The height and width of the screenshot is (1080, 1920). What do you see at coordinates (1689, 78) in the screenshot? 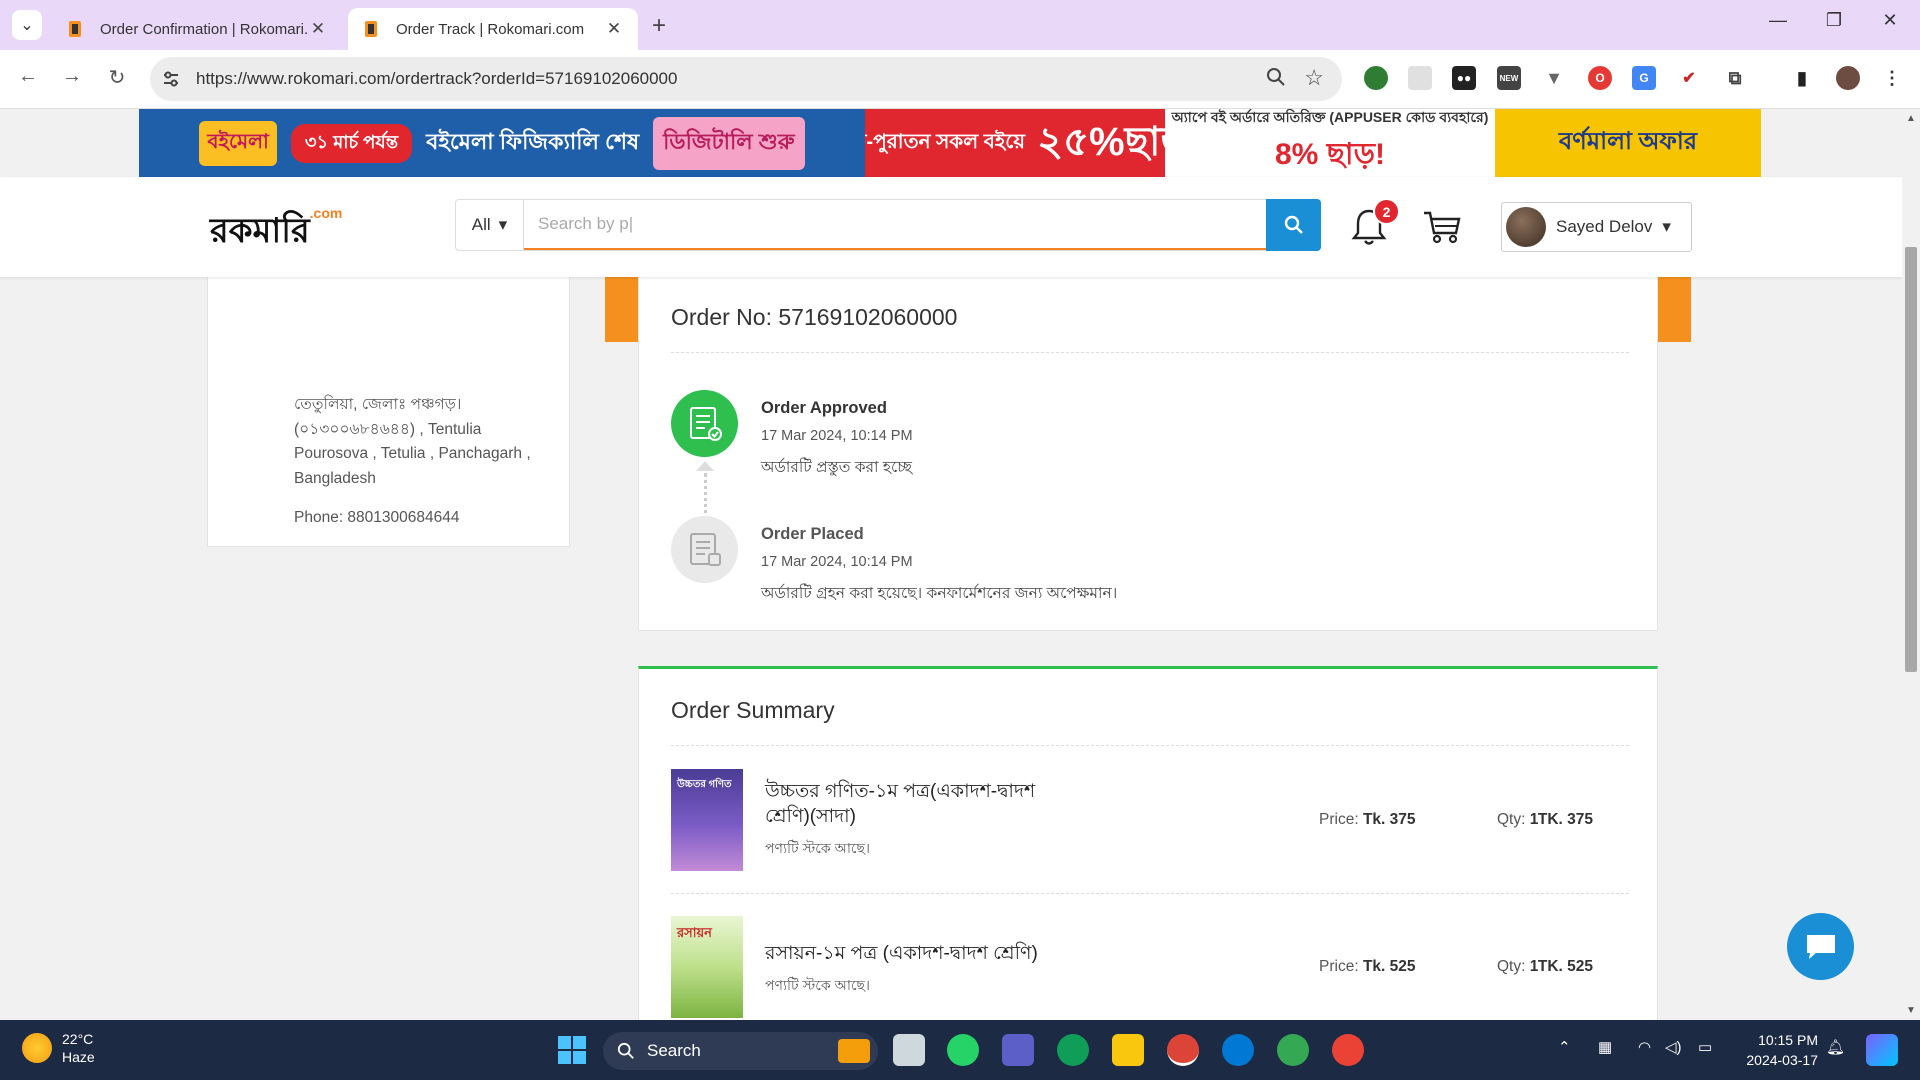
I see `extension-check-icon: ✔` at bounding box center [1689, 78].